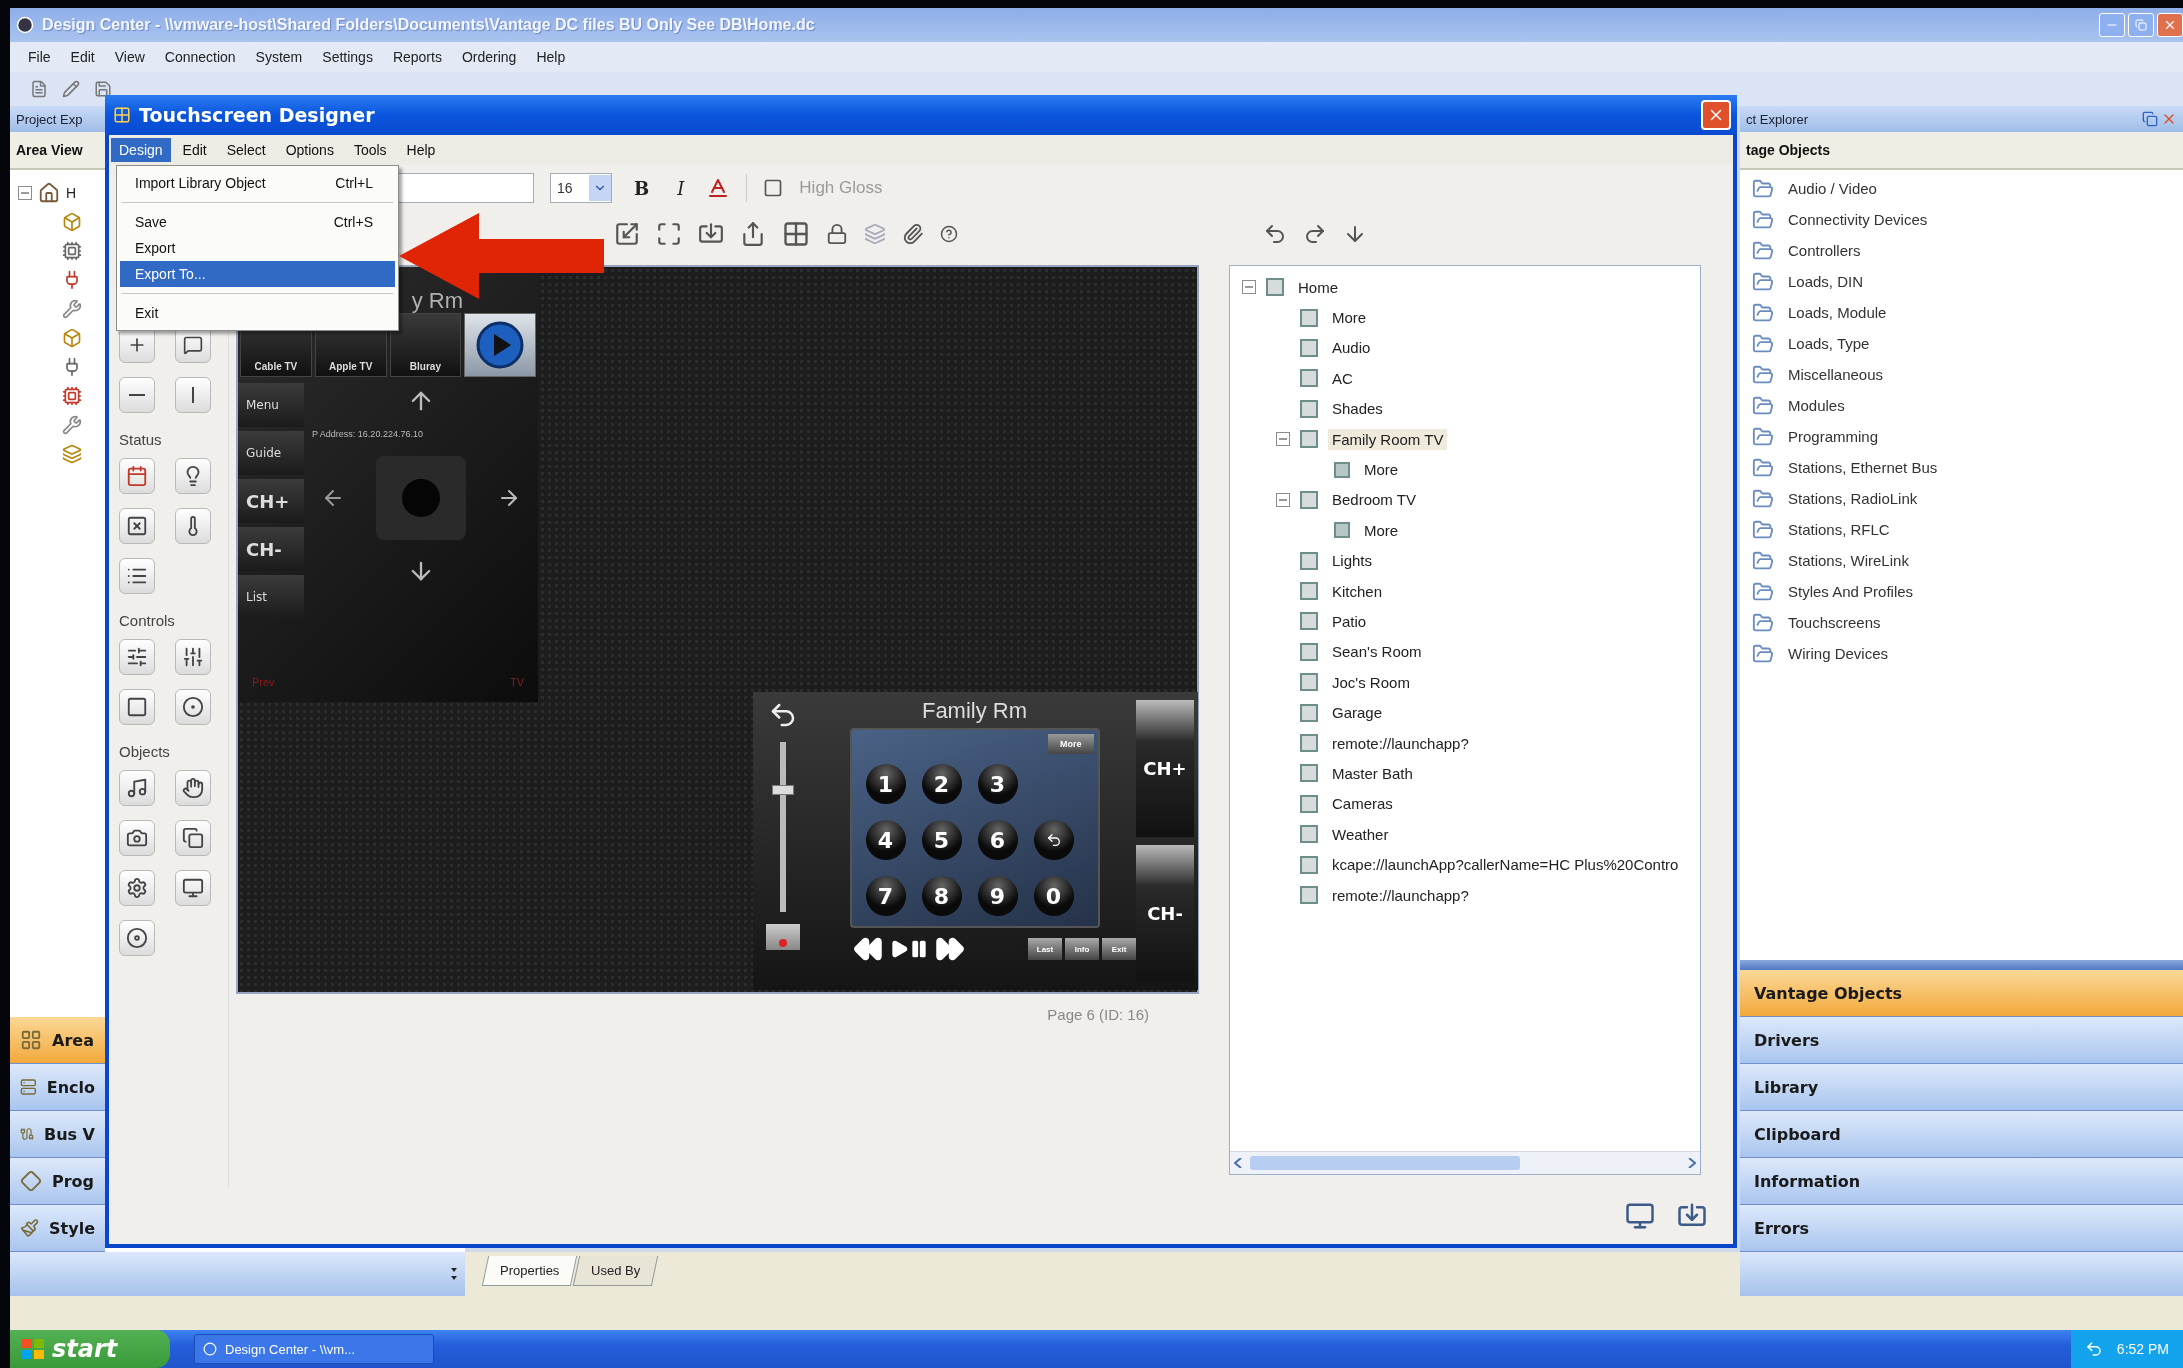 The image size is (2183, 1368). What do you see at coordinates (1853, 498) in the screenshot?
I see `folder-item: Stations, RadioLink` at bounding box center [1853, 498].